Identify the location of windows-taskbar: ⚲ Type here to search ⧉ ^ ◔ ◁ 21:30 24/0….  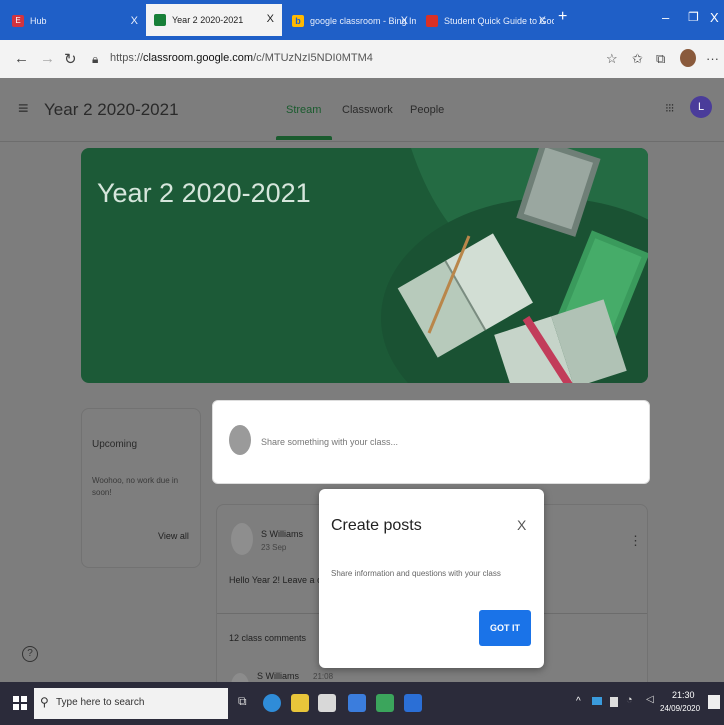
(362, 703).